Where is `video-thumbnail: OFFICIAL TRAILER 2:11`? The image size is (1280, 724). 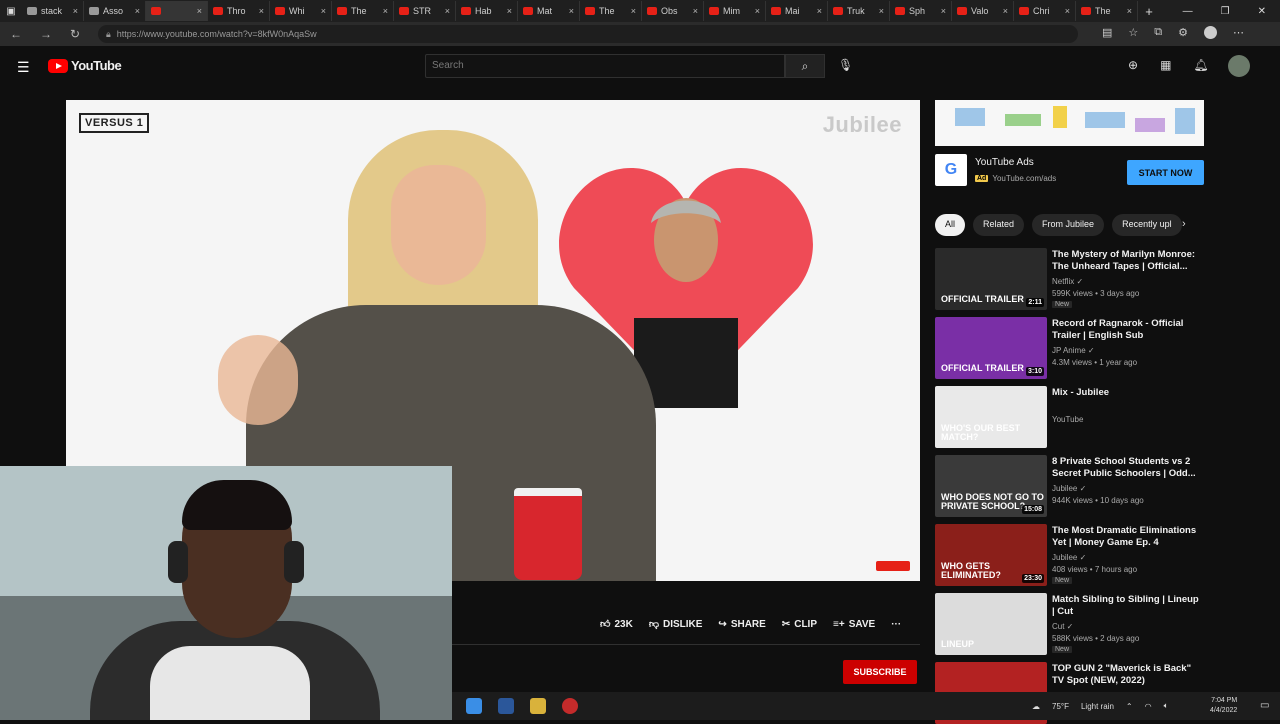 video-thumbnail: OFFICIAL TRAILER 2:11 is located at coordinates (991, 279).